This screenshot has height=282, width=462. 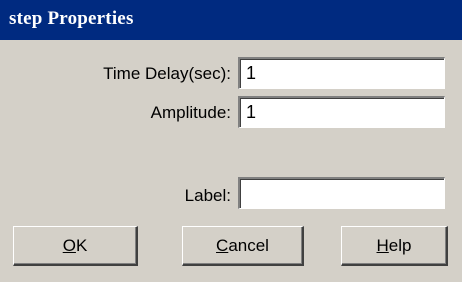 I want to click on amplitude-field: 1, so click(x=341, y=112).